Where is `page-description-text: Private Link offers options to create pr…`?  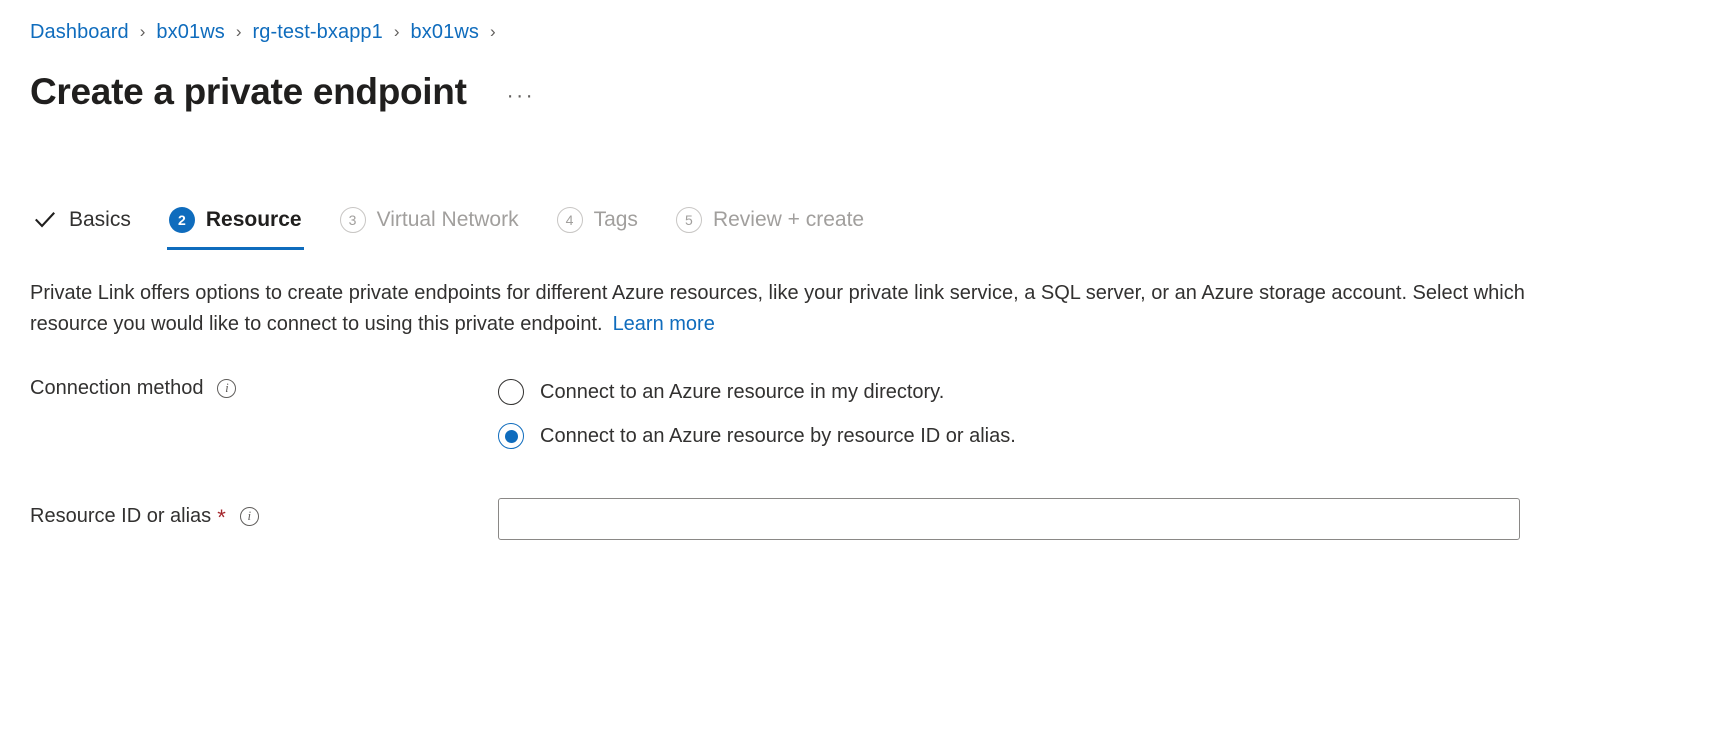
page-description-text: Private Link offers options to create pr… is located at coordinates (777, 308).